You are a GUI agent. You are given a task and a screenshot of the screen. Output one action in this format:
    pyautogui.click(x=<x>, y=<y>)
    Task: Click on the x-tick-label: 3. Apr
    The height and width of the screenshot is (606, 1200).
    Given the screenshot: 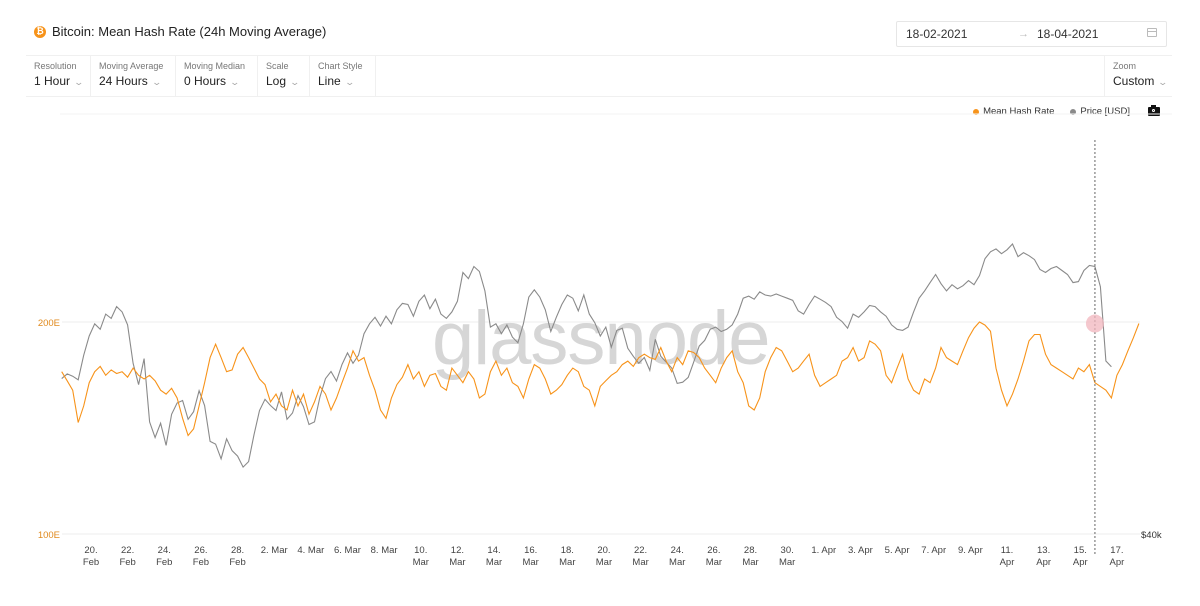 What is the action you would take?
    pyautogui.click(x=860, y=550)
    